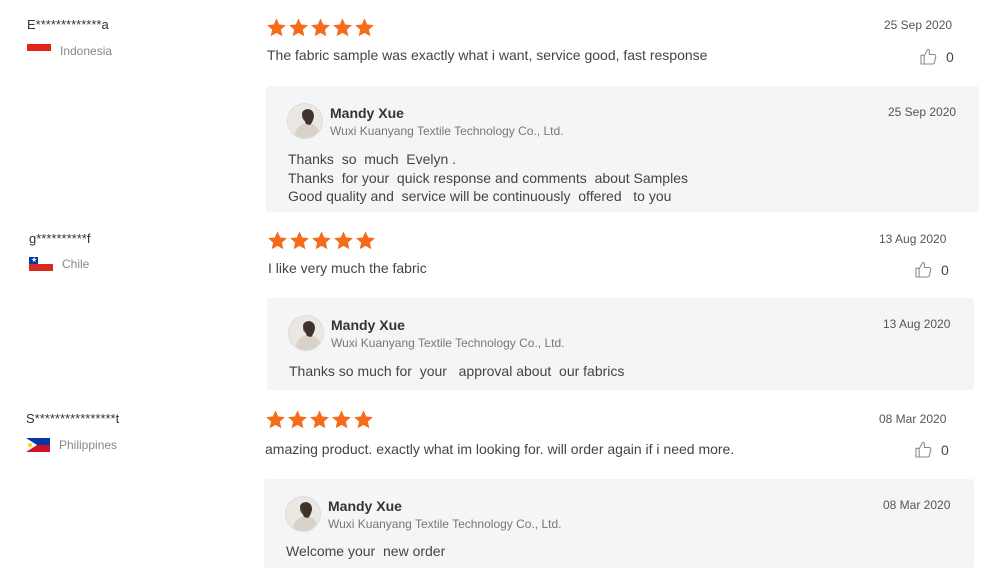 This screenshot has width=1000, height=568. What do you see at coordinates (372, 159) in the screenshot?
I see `reply-line: Thanks so much Evelyn .` at bounding box center [372, 159].